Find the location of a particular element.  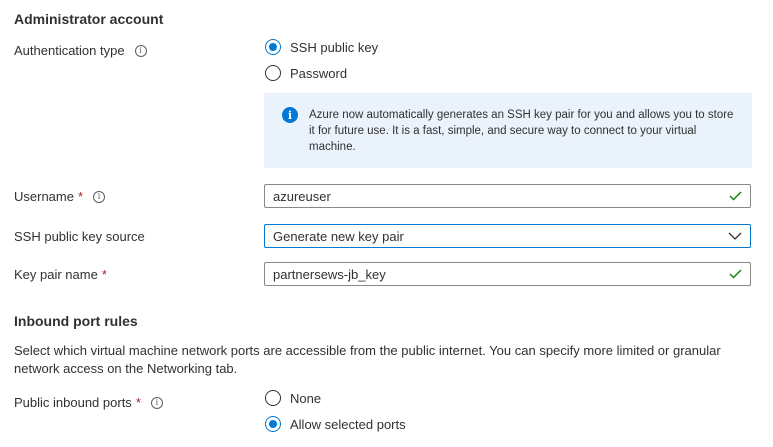

inbound-section-title: Inbound port rules is located at coordinates (76, 321).